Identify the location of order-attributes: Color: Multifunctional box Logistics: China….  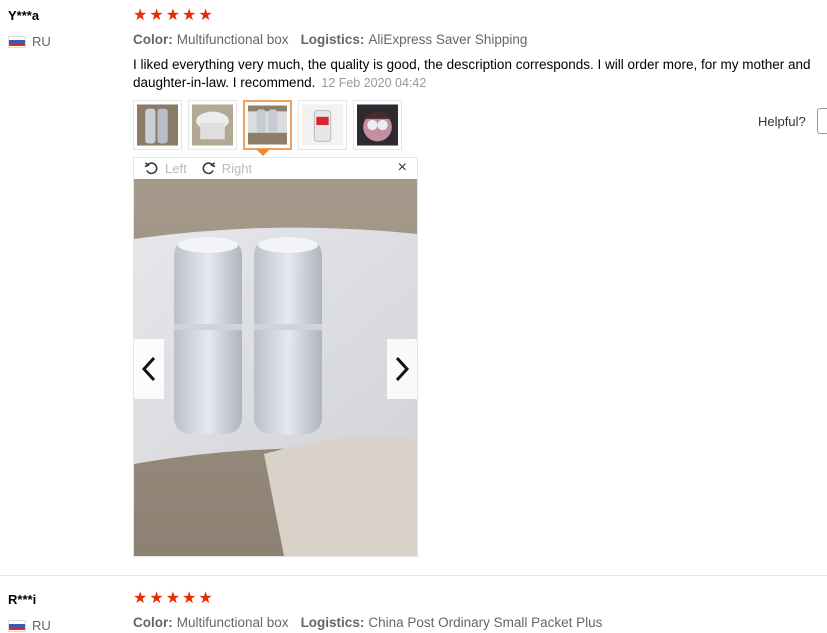
(367, 622).